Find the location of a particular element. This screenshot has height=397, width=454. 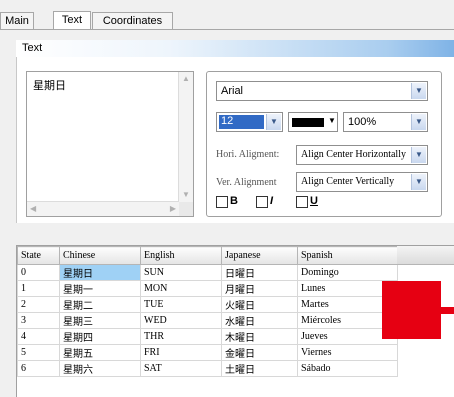

cell-chinese: 星期五 is located at coordinates (100, 352).